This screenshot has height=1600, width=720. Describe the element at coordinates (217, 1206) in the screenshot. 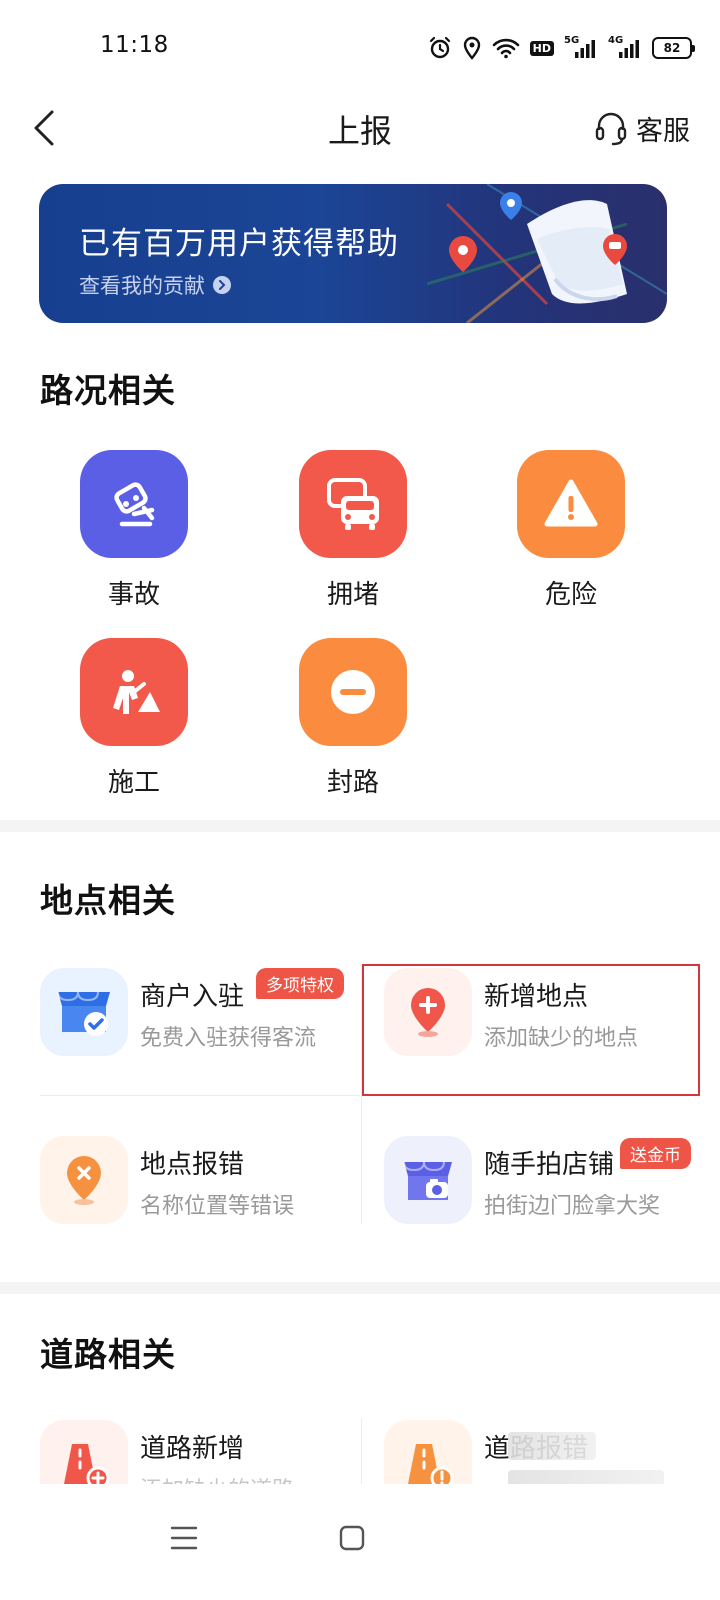

I see `card-subtitle: 名称位置等错误` at that location.